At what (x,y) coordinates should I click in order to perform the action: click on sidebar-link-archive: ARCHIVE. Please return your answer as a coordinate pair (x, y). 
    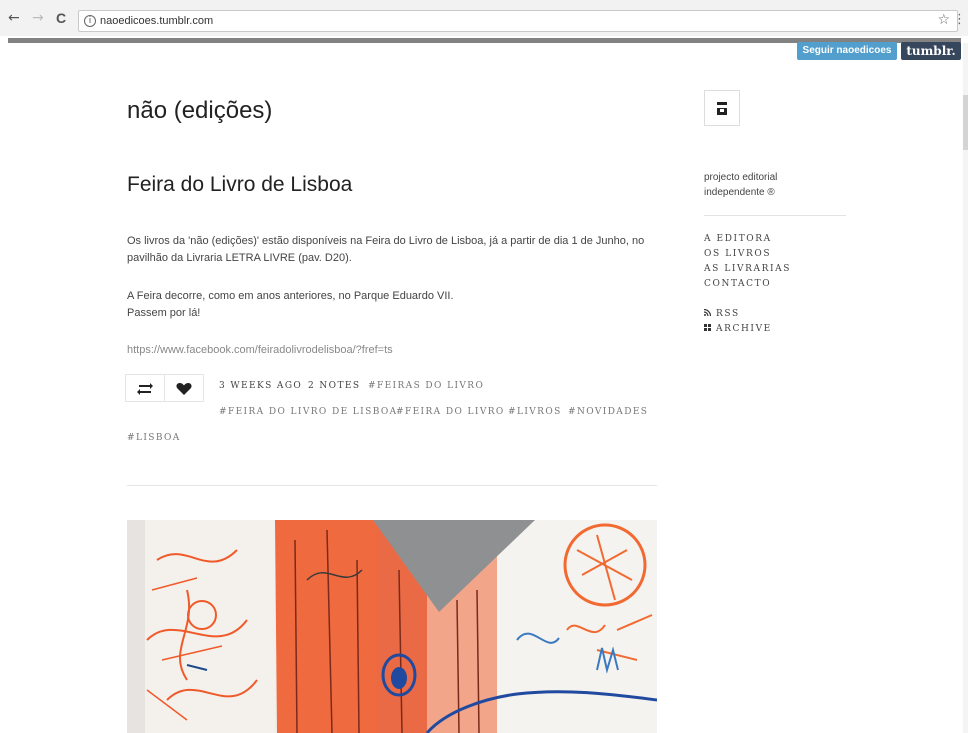
    Looking at the image, I should click on (738, 329).